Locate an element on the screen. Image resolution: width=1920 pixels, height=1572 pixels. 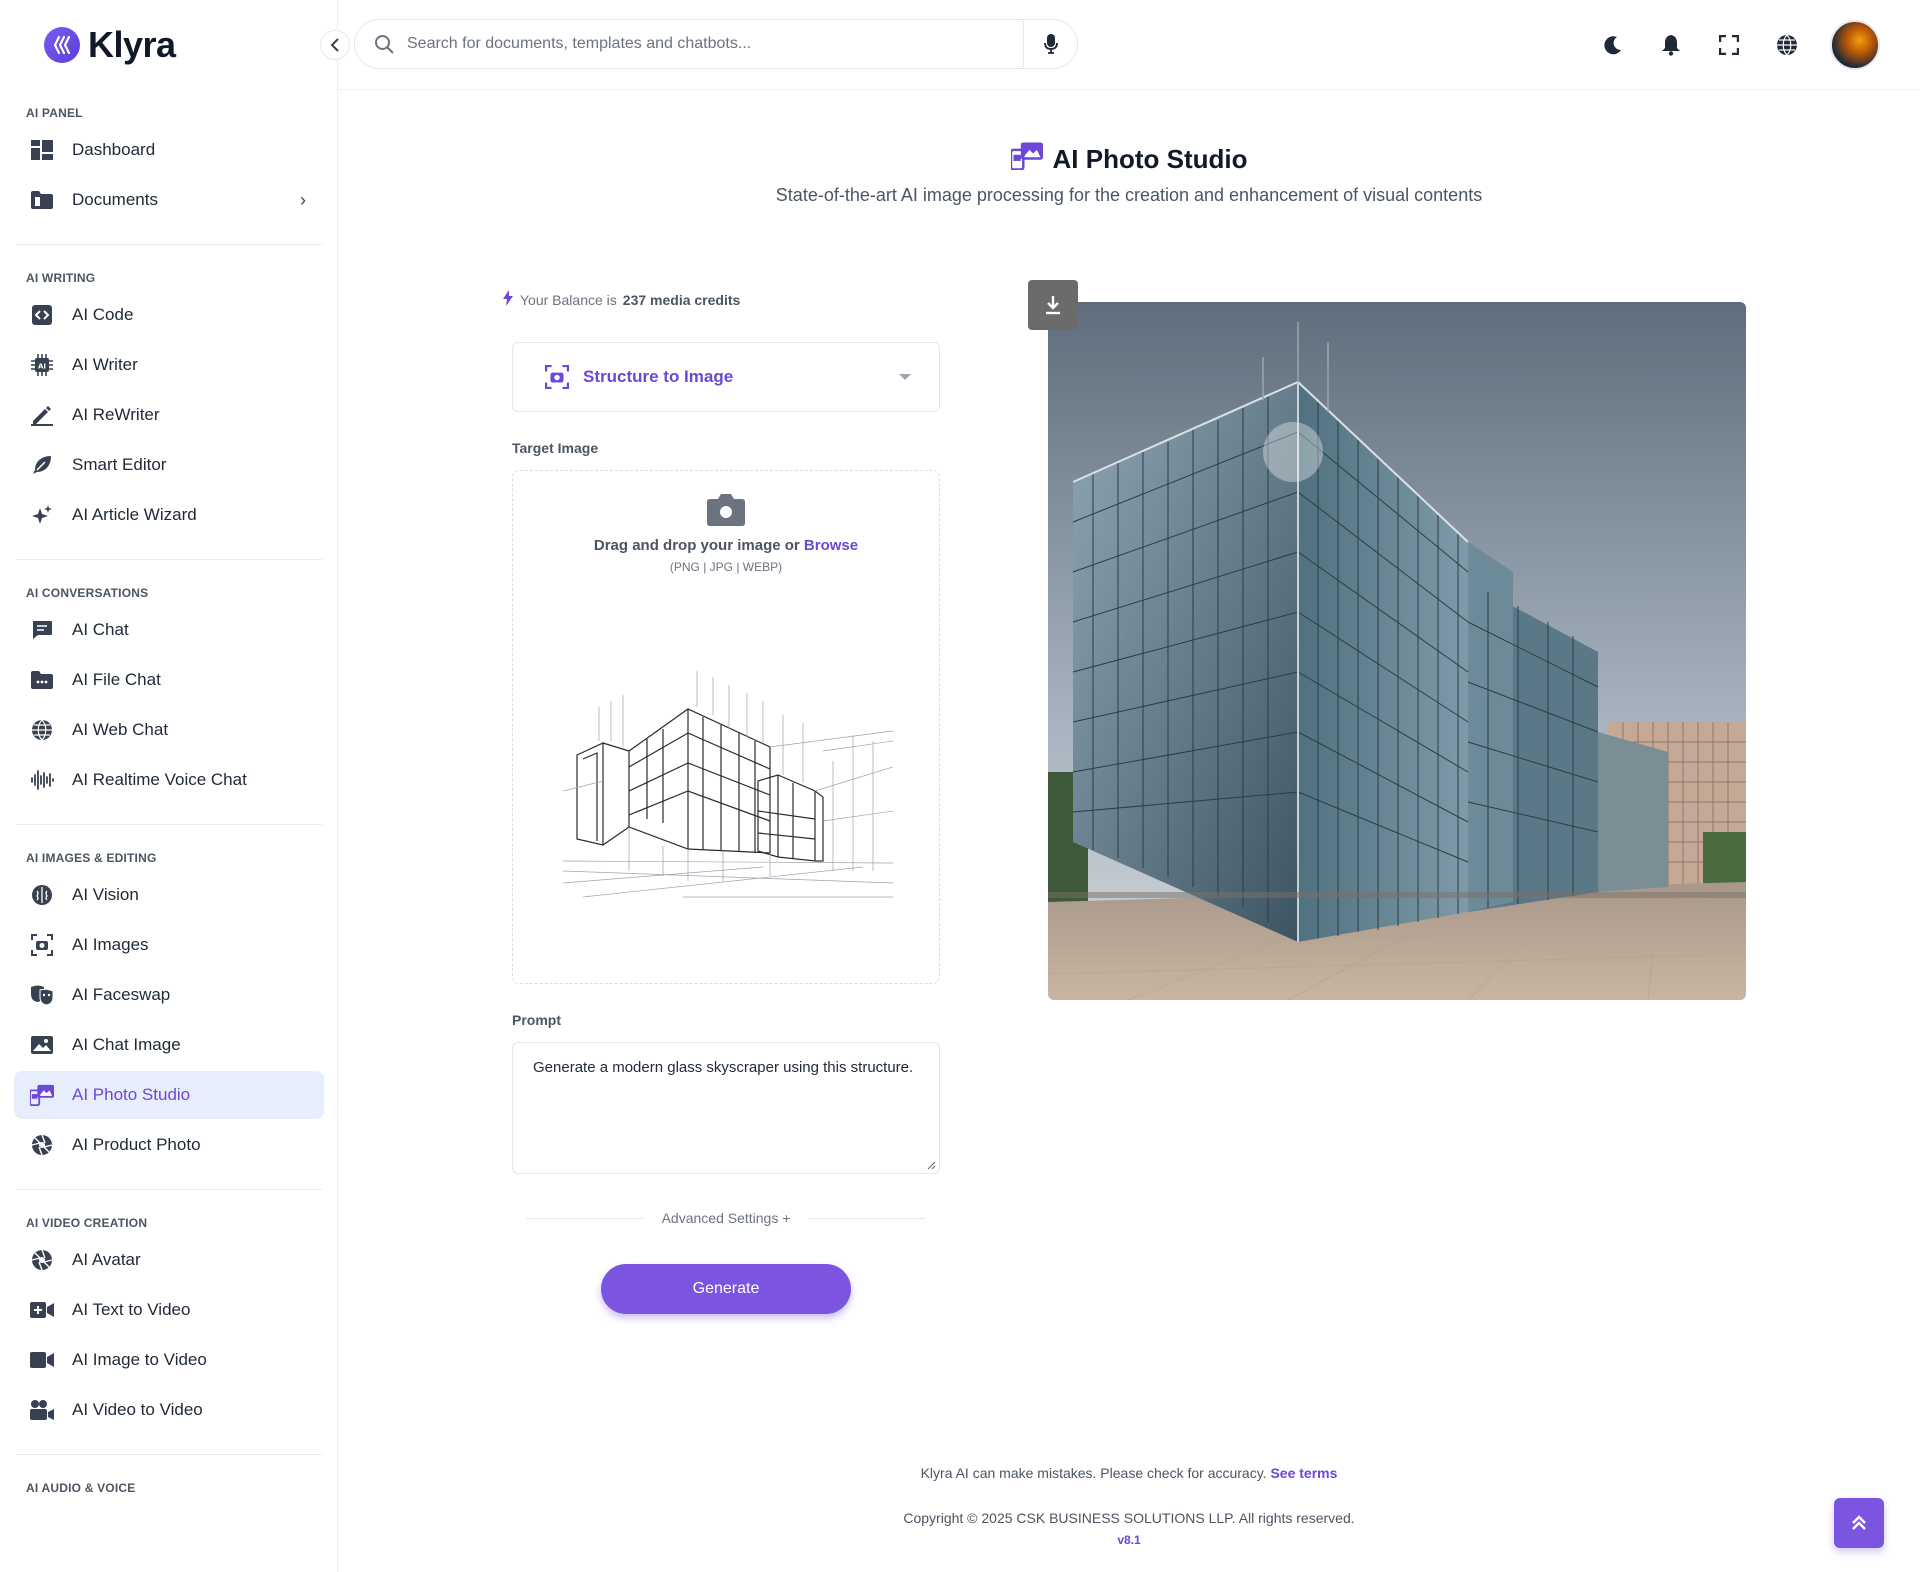
video-camera-icon is located at coordinates (42, 1410).